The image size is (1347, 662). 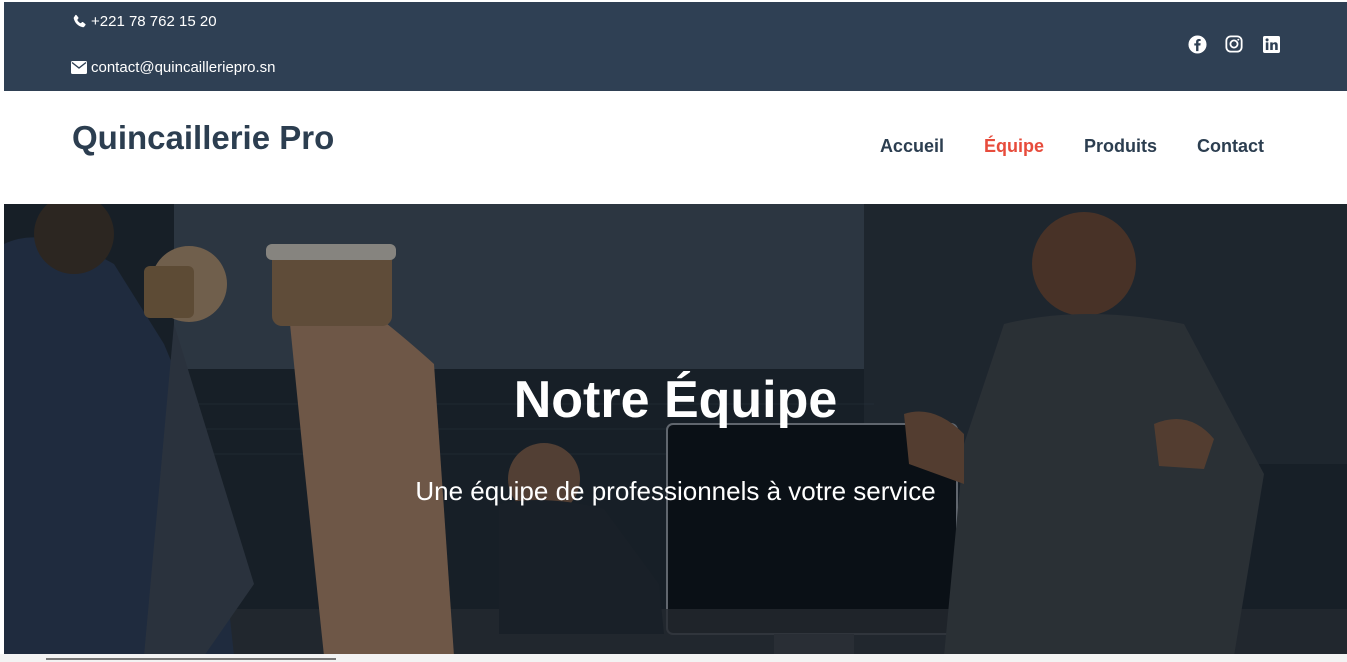 I want to click on email-contact: contact@quincailleriepro.sn, so click(x=173, y=67).